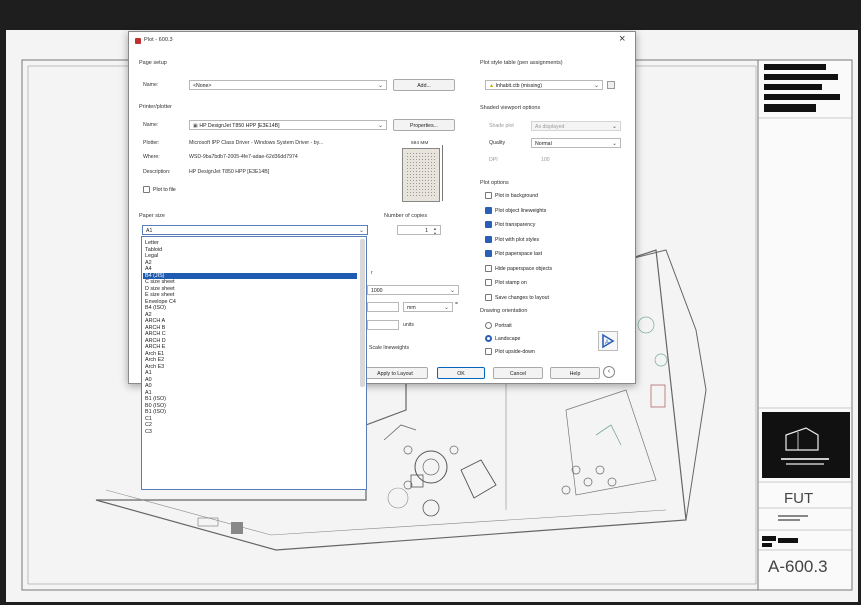  I want to click on paper-size-option: Arch E2, so click(251, 360).